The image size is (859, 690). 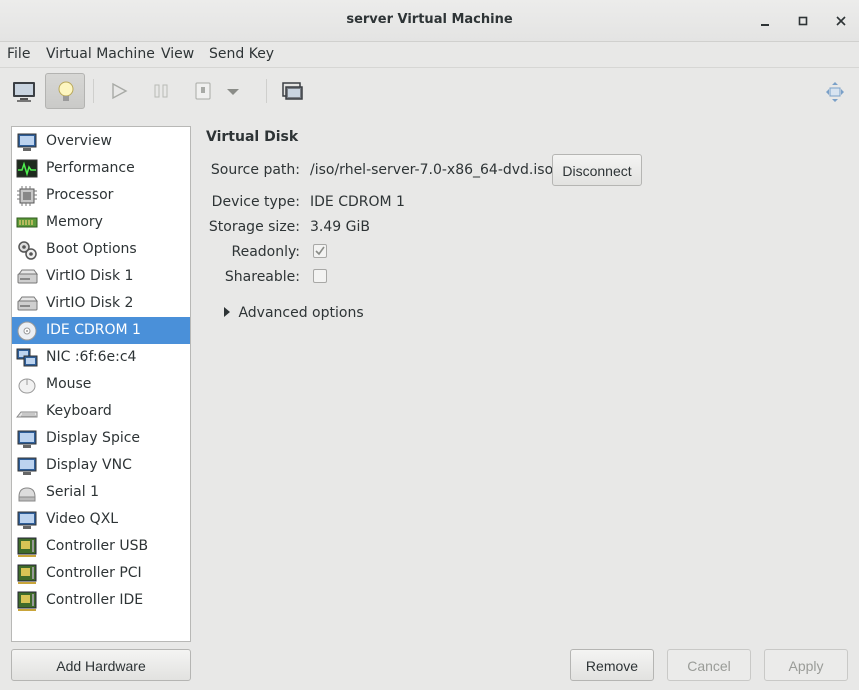 What do you see at coordinates (69, 384) in the screenshot?
I see `sidebar-item-label: Mouse` at bounding box center [69, 384].